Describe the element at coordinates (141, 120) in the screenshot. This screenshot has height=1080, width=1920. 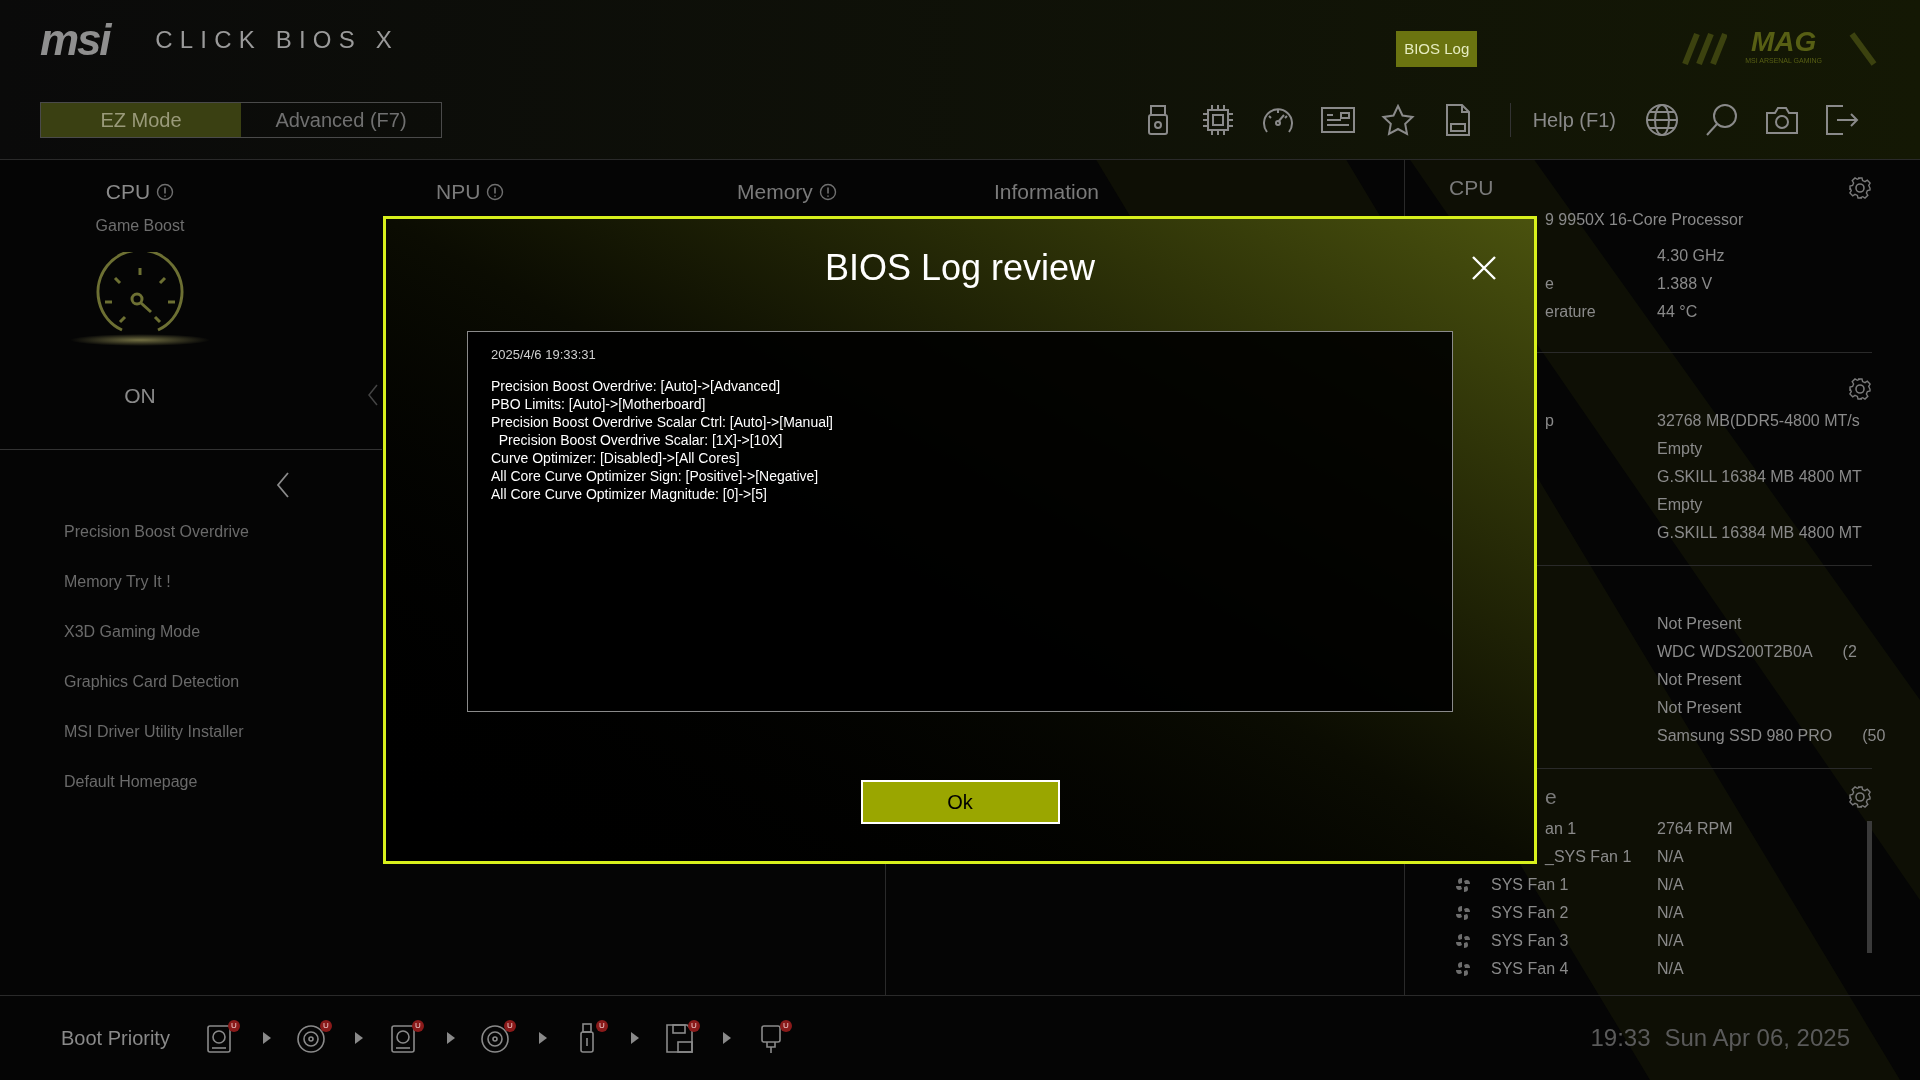
I see `mode-tab: EZ Mode` at that location.